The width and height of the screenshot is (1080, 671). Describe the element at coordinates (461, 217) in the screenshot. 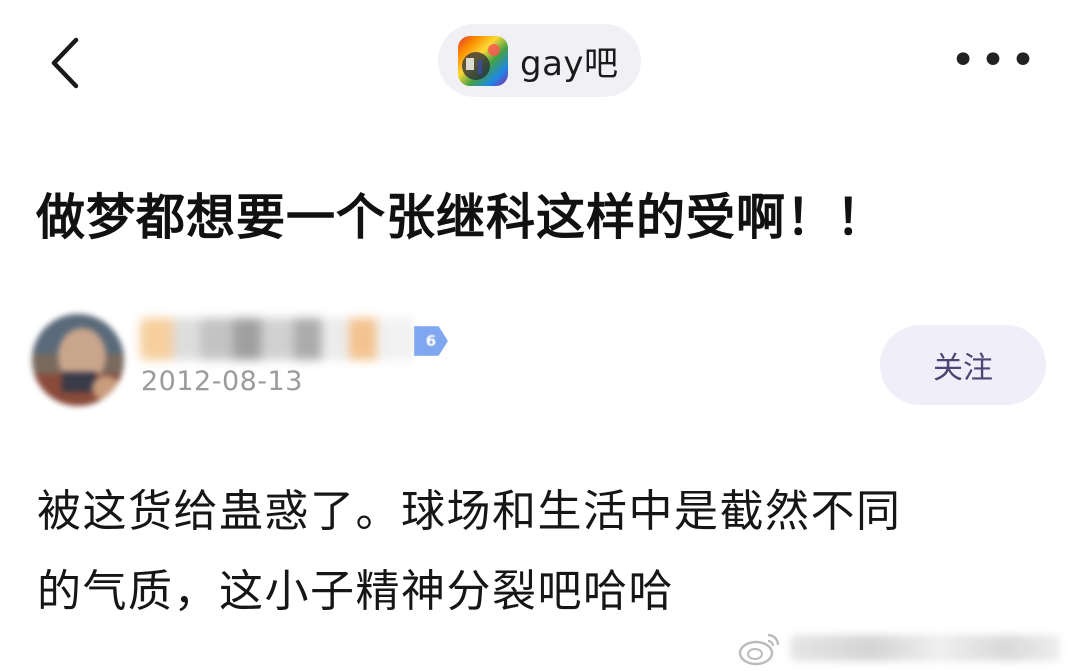

I see `post-title: 做梦都想要一个张继科这样的受啊！！` at that location.